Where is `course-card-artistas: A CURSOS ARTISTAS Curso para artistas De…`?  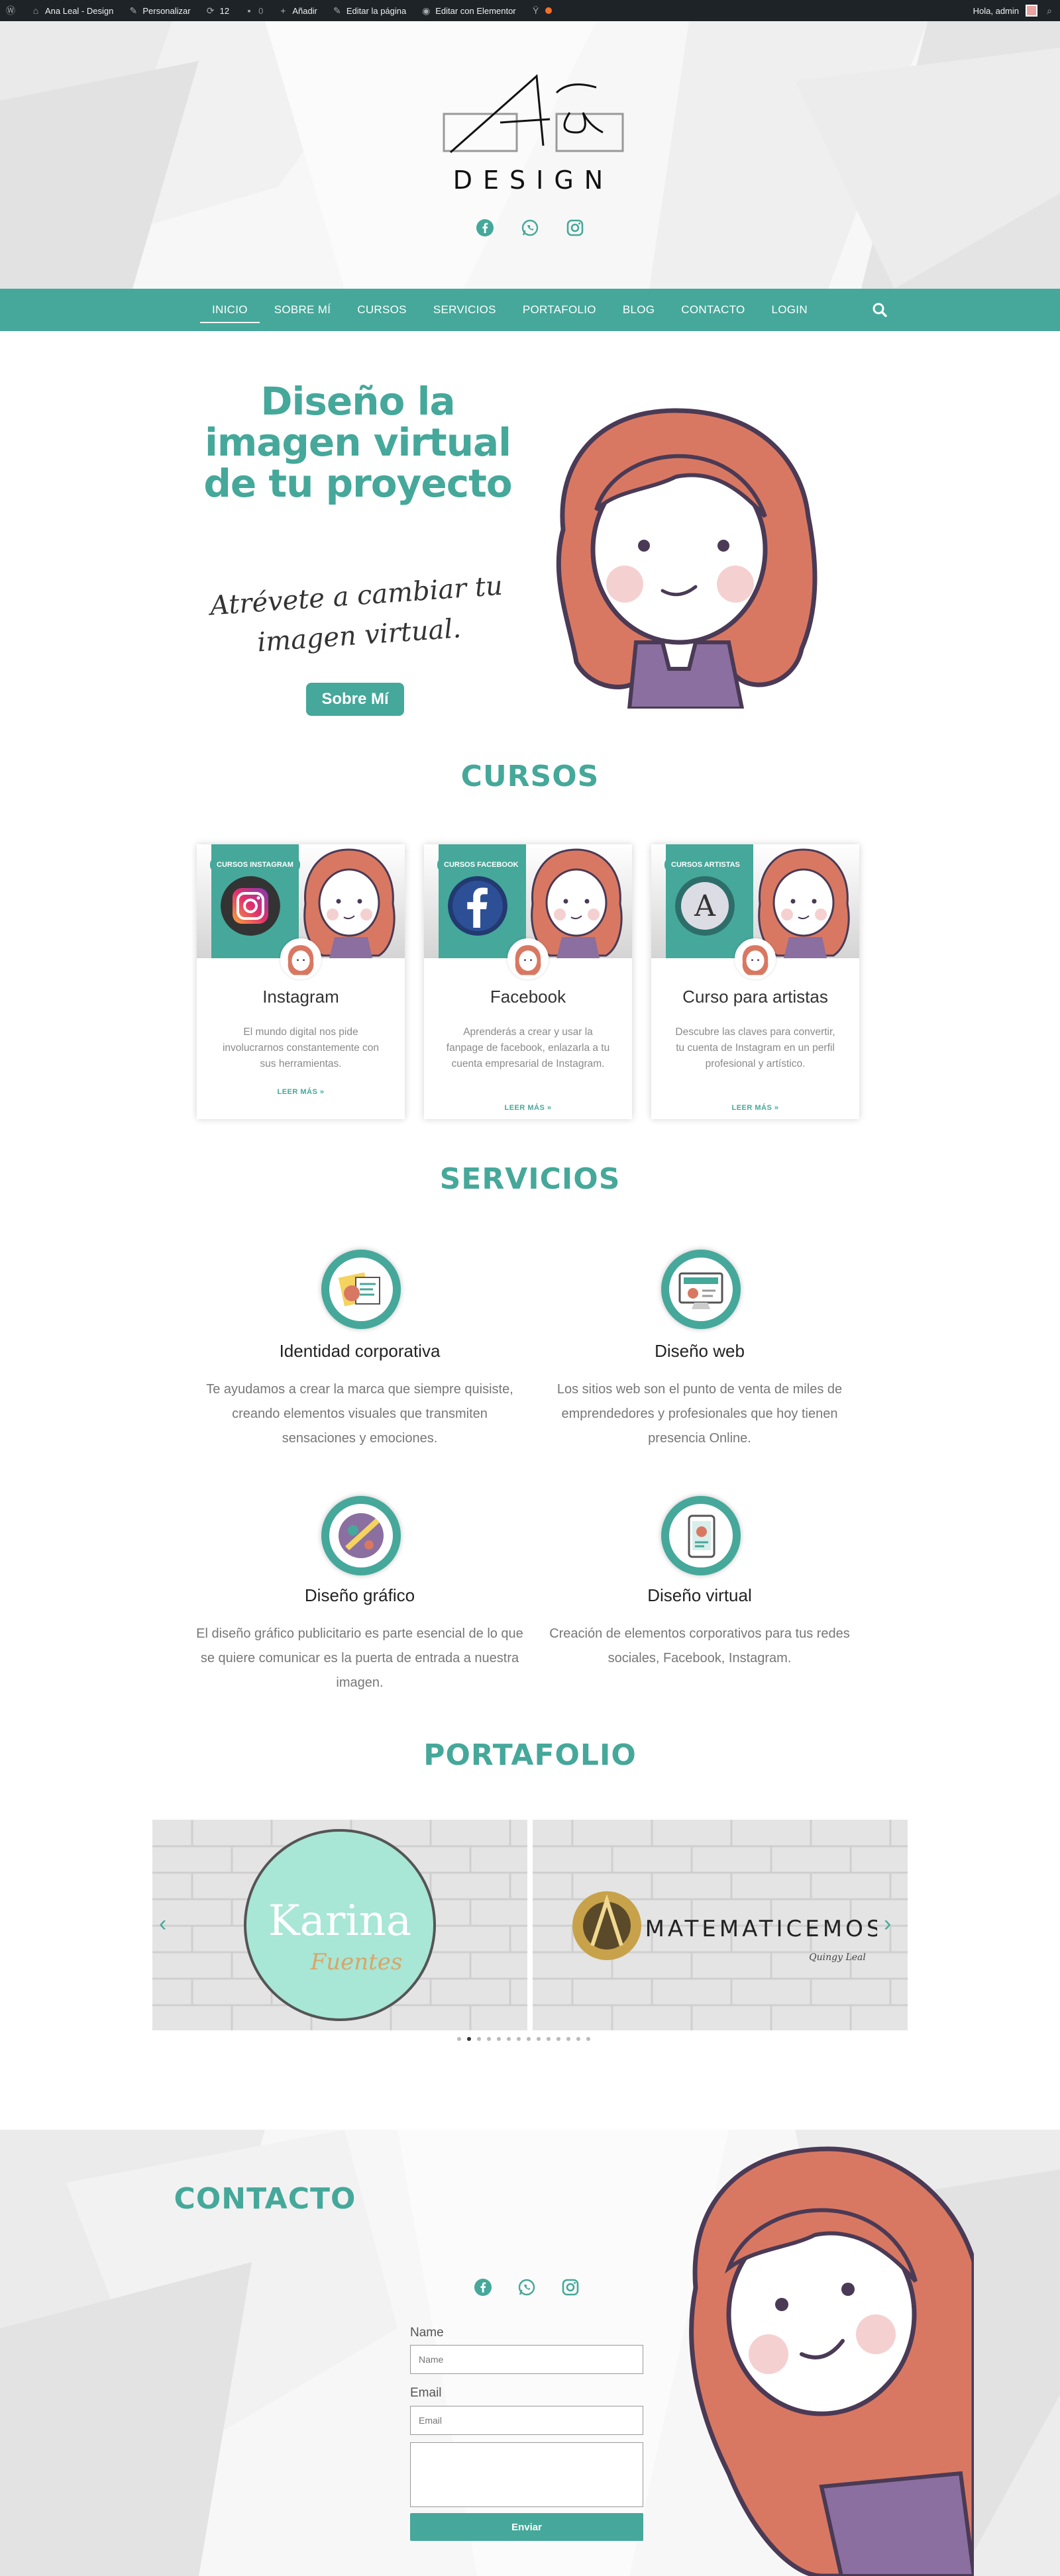
course-card-artistas: A CURSOS ARTISTAS Curso para artistas De… is located at coordinates (755, 981).